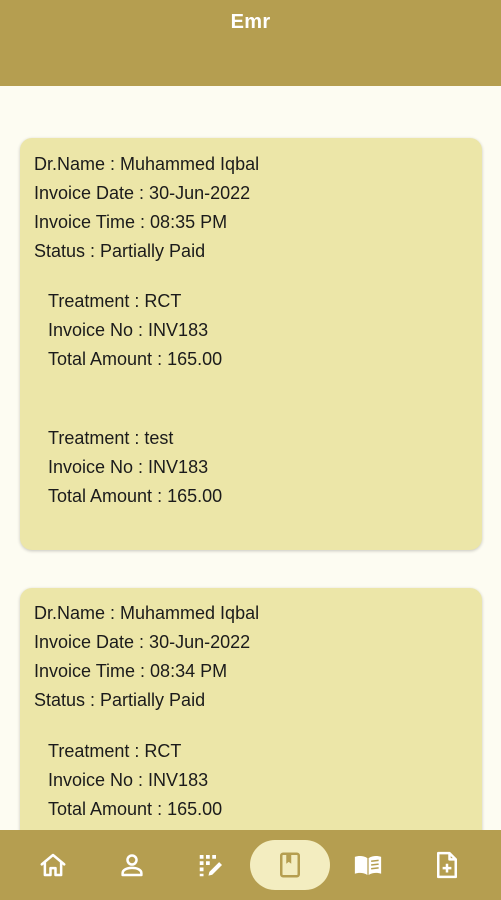 The image size is (501, 900). I want to click on nav-add-document-button, so click(447, 865).